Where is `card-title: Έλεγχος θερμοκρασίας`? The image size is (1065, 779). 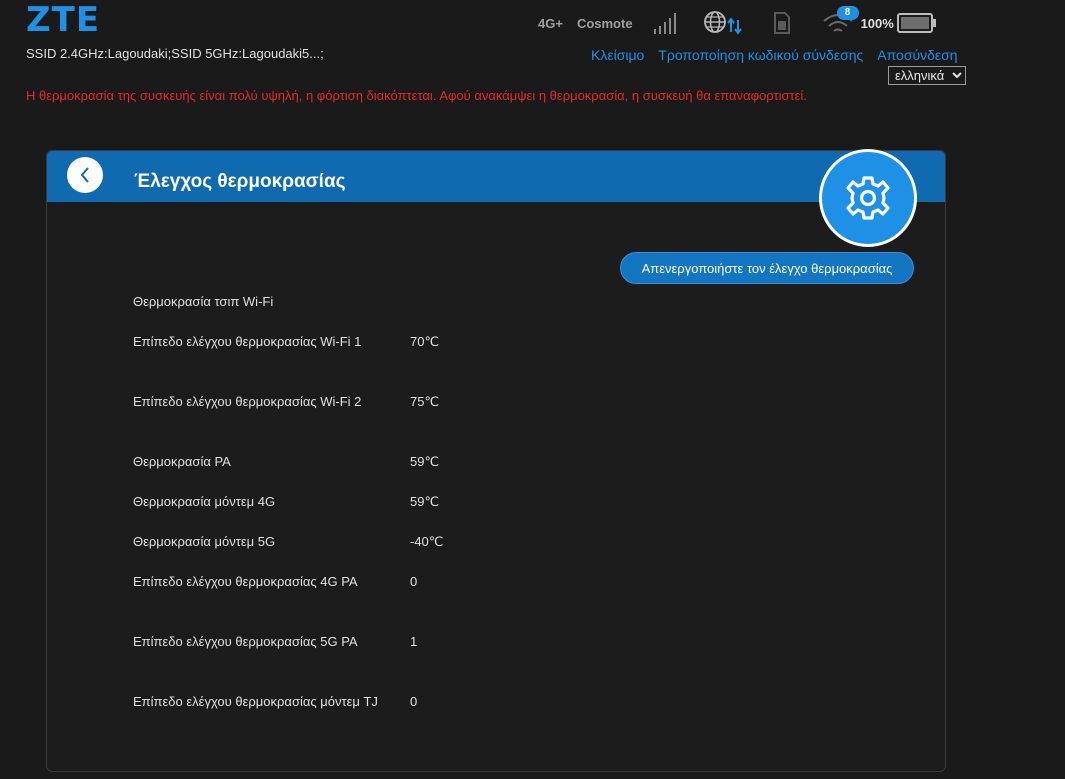 card-title: Έλεγχος θερμοκρασίας is located at coordinates (240, 181).